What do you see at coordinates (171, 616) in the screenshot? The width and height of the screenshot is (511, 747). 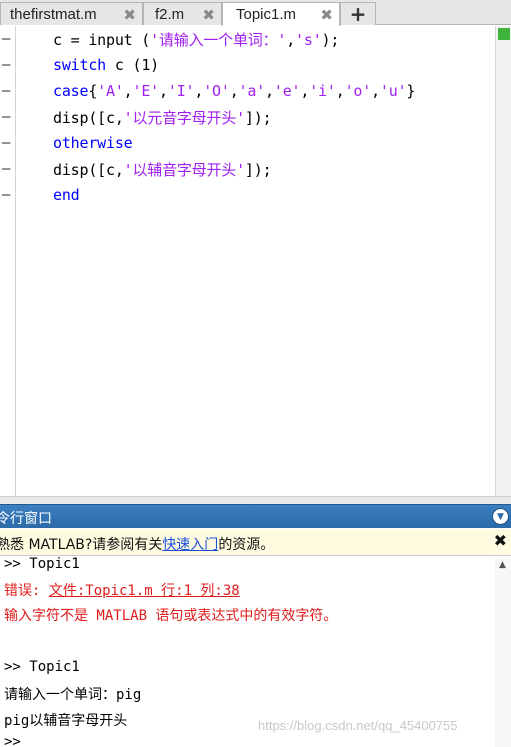 I see `error-message: 输入字符不是 MATLAB 语句或表达式中的有效字符。` at bounding box center [171, 616].